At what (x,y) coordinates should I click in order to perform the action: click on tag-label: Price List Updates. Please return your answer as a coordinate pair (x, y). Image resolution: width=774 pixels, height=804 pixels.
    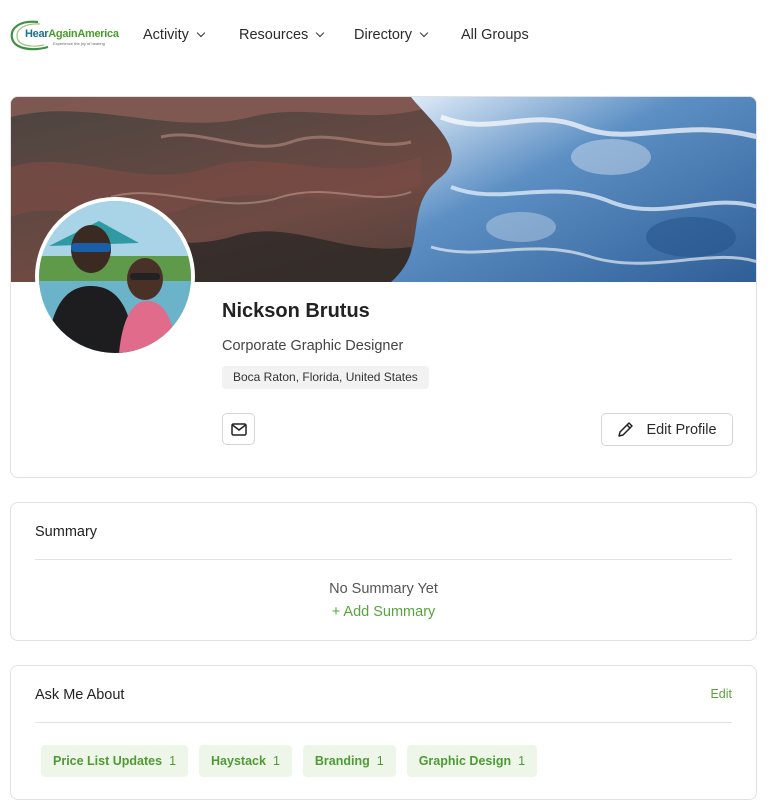
    Looking at the image, I should click on (108, 761).